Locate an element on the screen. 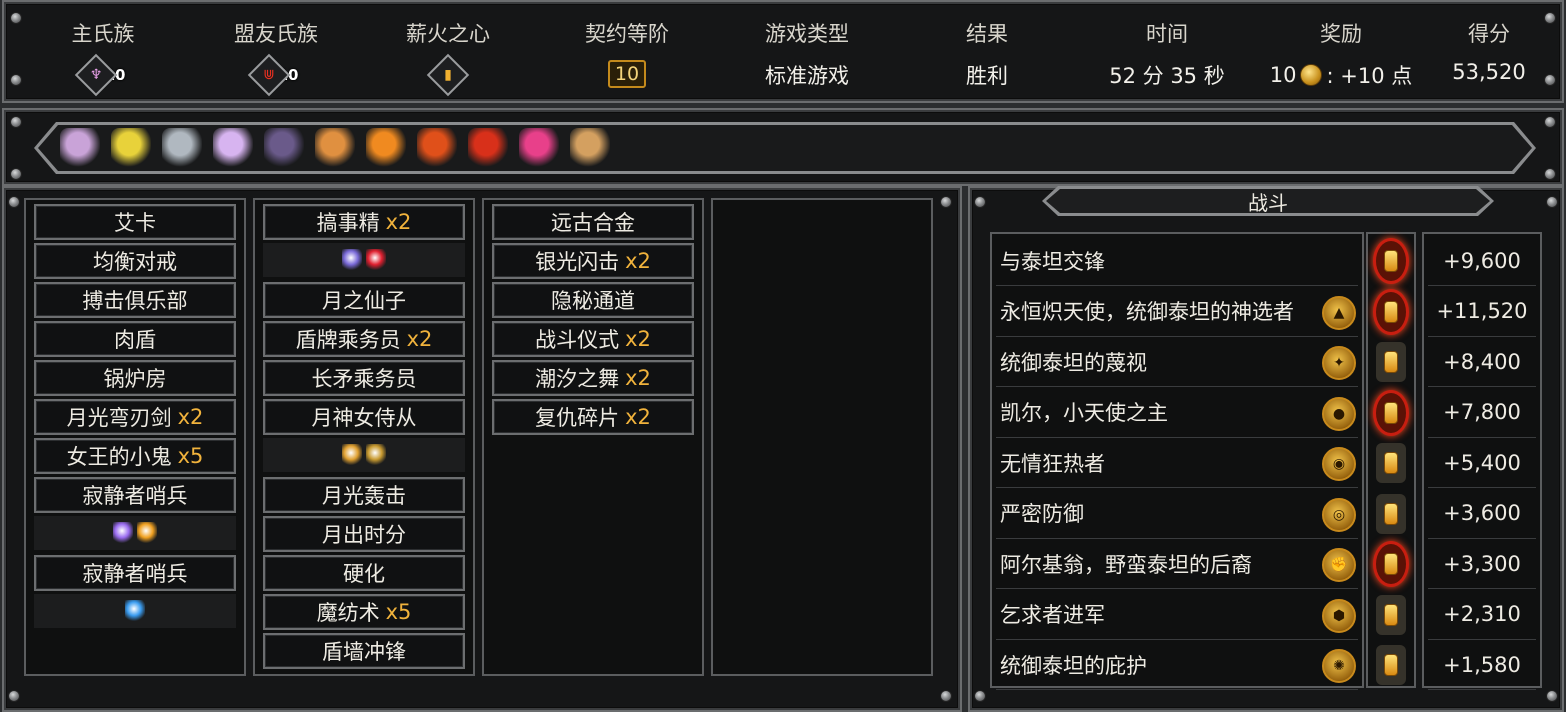 The image size is (1566, 712). dark-horn-relic-icon is located at coordinates (284, 148).